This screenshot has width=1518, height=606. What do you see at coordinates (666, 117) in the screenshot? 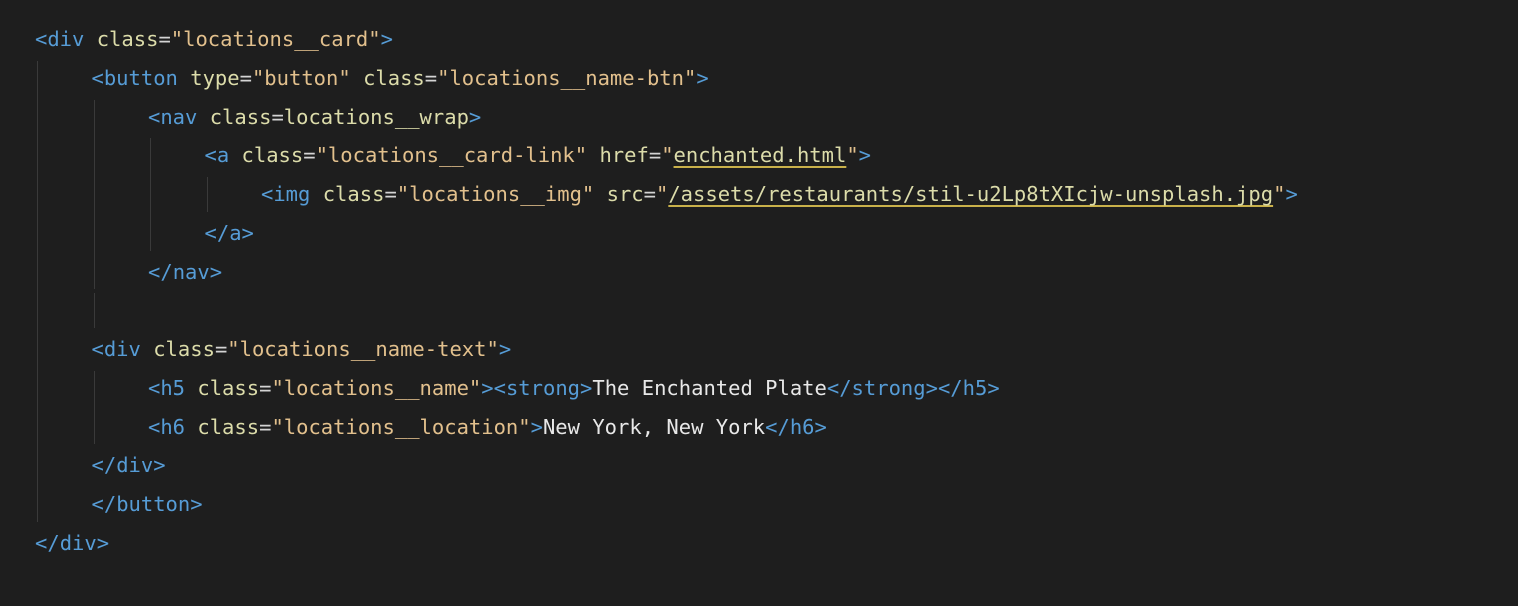
I see `code-line: <nav class=locations__wrap>` at bounding box center [666, 117].